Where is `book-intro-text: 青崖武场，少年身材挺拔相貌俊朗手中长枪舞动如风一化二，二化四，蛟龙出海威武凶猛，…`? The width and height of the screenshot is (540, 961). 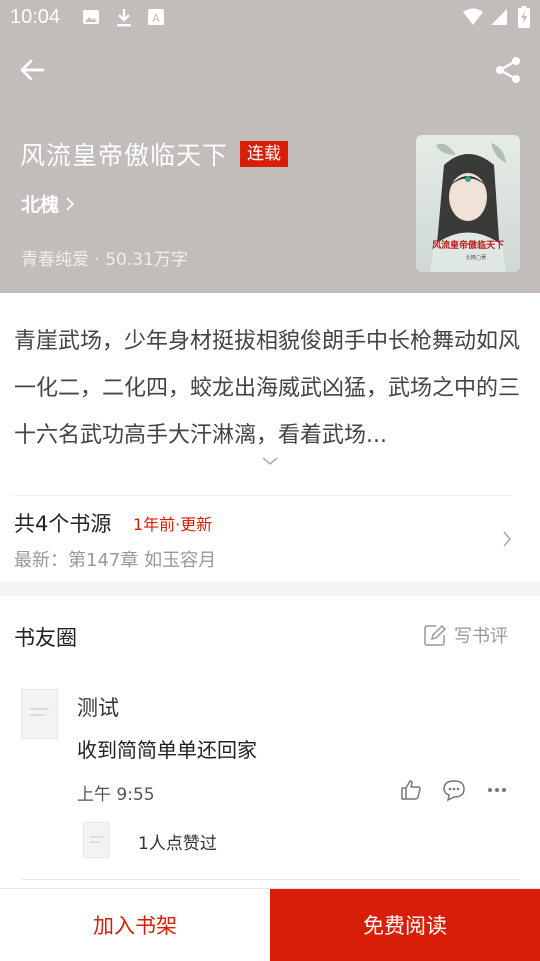
book-intro-text: 青崖武场，少年身材挺拔相貌俊朗手中长枪舞动如风一化二，二化四，蛟龙出海威武凶猛，… is located at coordinates (267, 388).